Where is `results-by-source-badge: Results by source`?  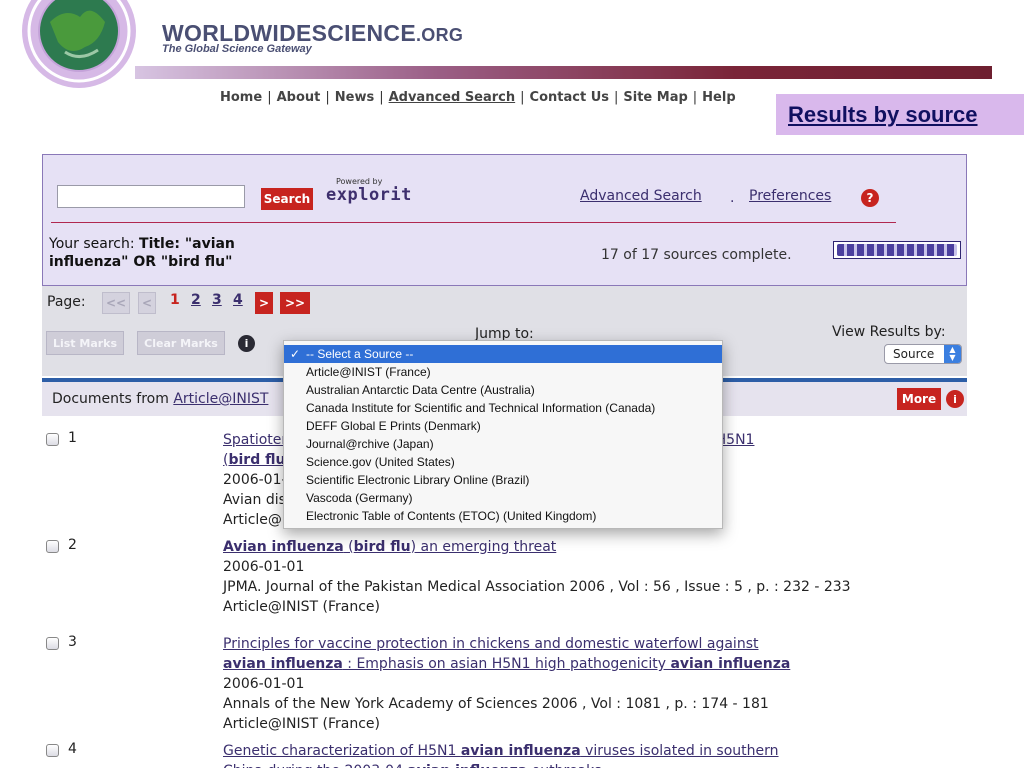
results-by-source-badge: Results by source is located at coordinates (900, 114).